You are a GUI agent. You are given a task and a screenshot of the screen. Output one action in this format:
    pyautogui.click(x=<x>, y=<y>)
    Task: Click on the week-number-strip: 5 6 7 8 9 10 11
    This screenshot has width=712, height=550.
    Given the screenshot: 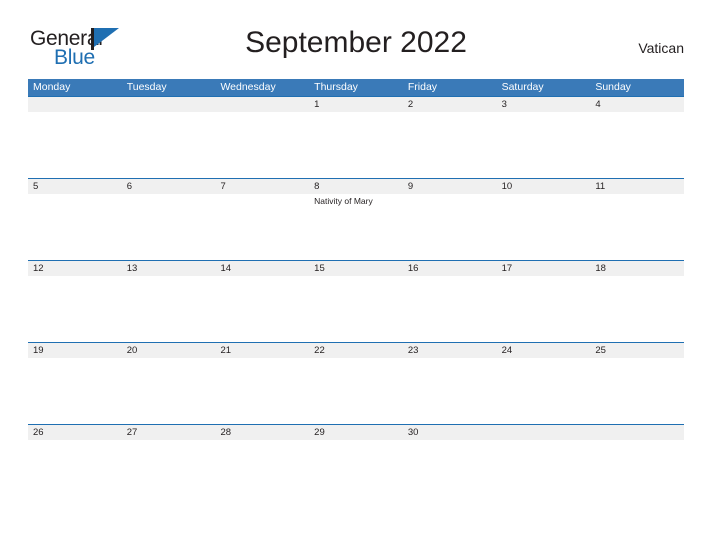 What is the action you would take?
    pyautogui.click(x=356, y=186)
    